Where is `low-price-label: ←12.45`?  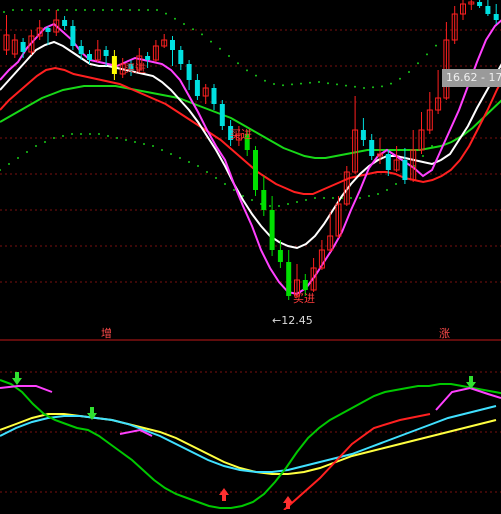 low-price-label: ←12.45 is located at coordinates (292, 320).